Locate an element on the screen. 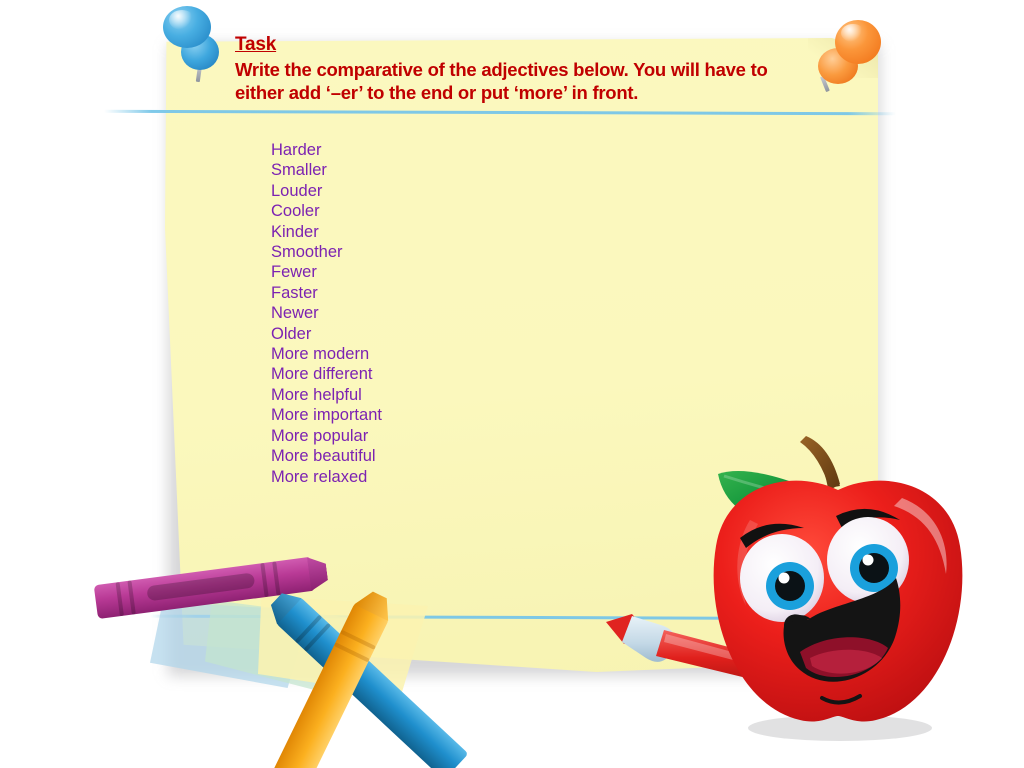  answer-item: More helpful is located at coordinates (316, 394).